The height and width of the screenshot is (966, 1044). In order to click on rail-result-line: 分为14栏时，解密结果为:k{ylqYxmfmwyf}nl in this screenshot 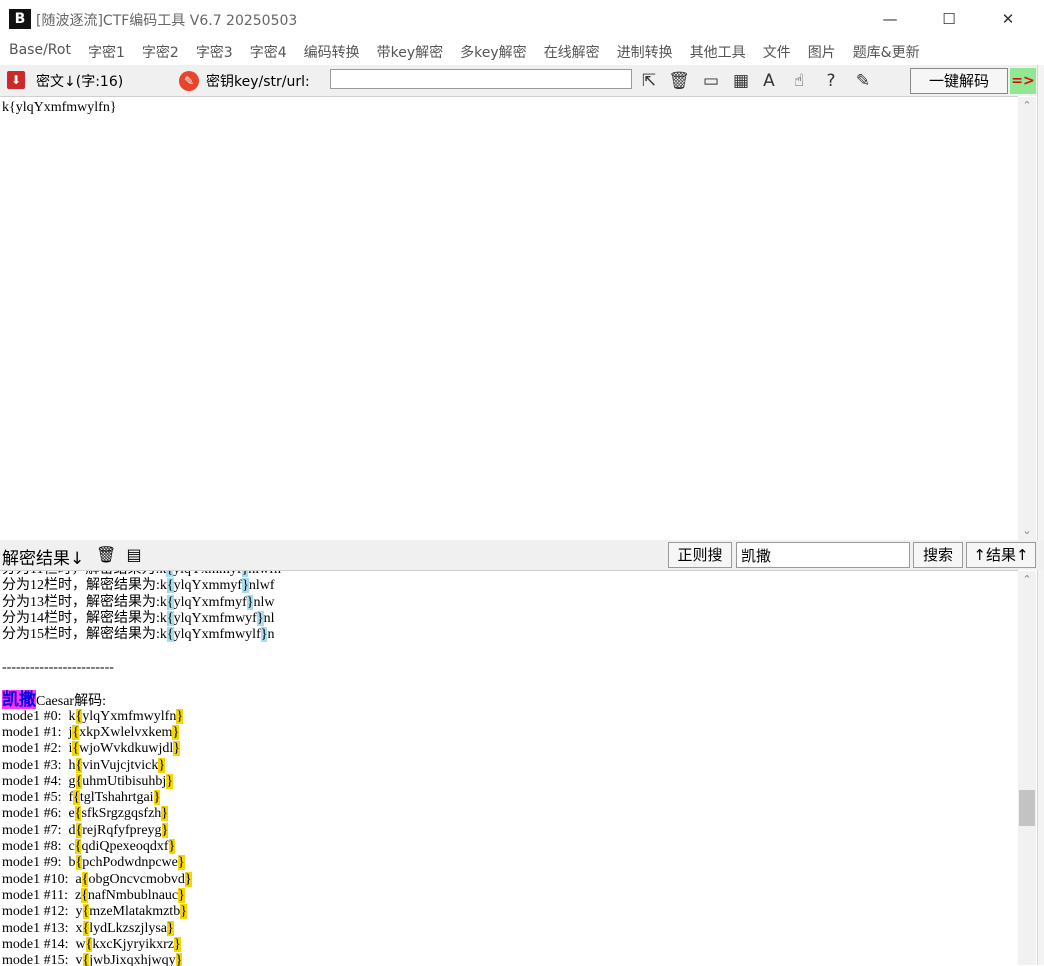, I will do `click(141, 618)`.